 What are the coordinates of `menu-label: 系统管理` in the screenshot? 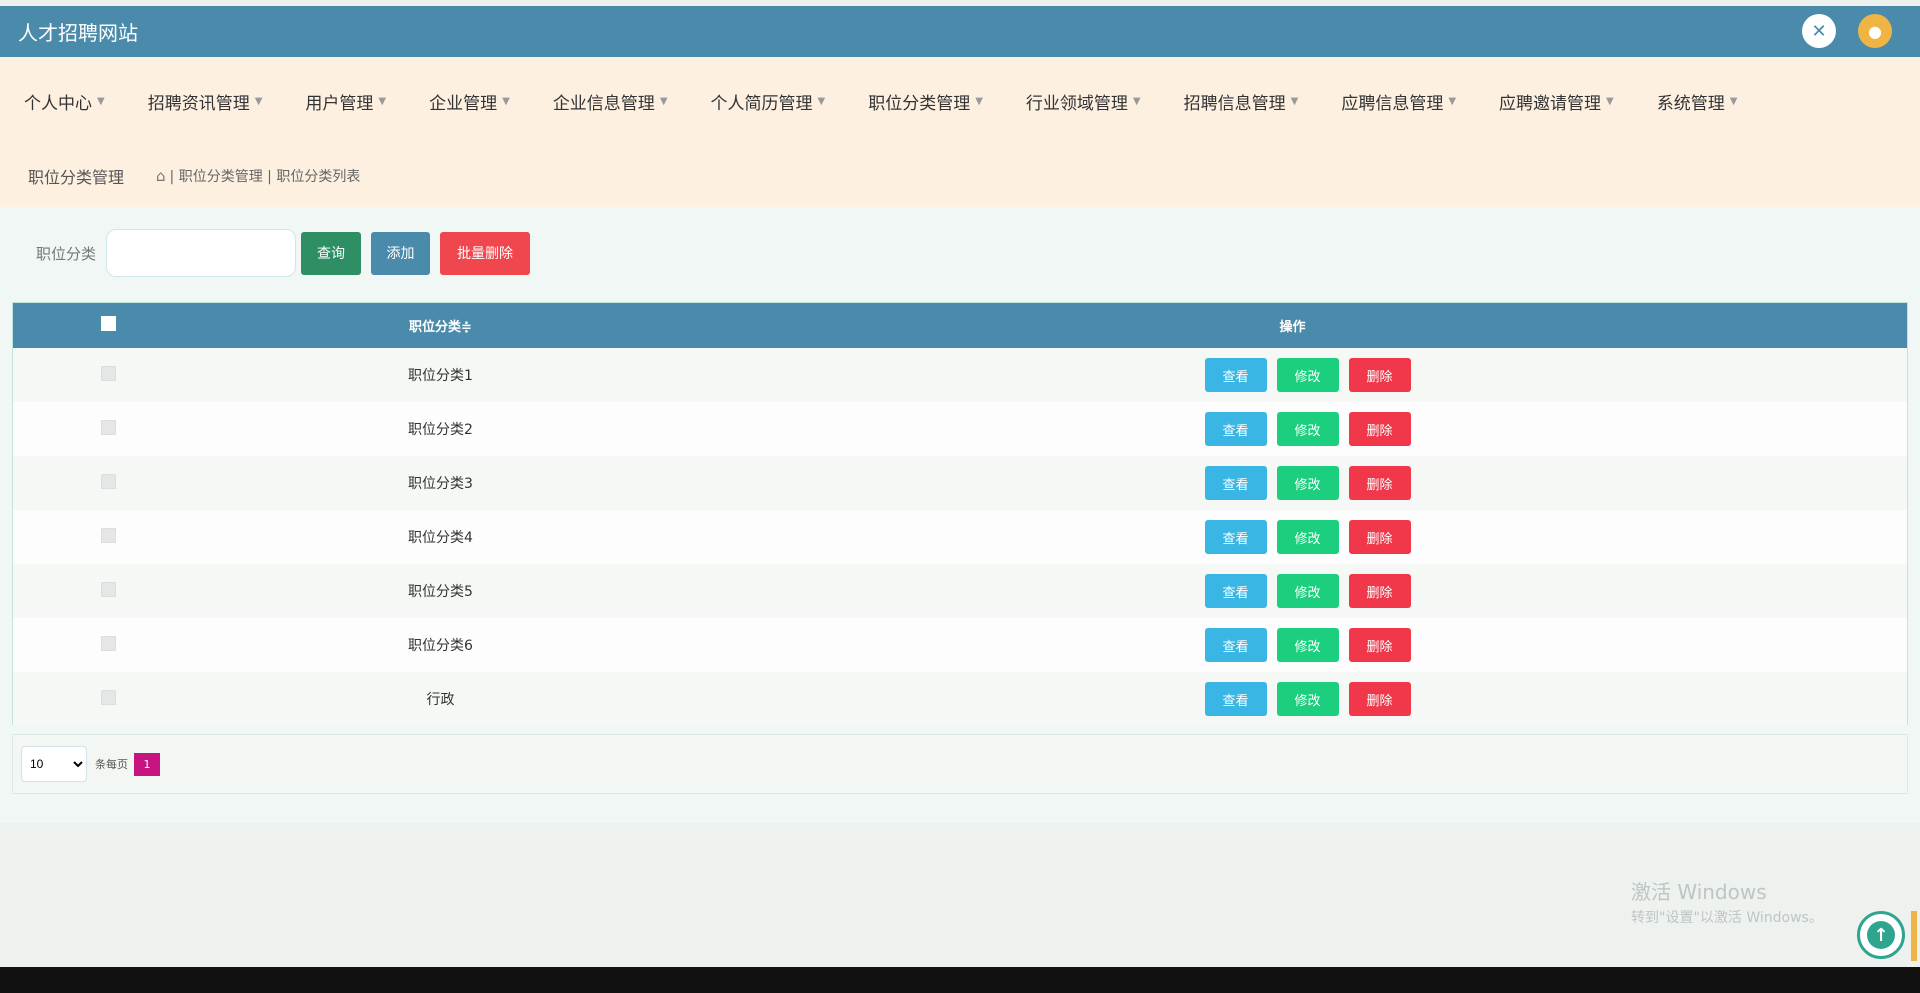 It's located at (1690, 103).